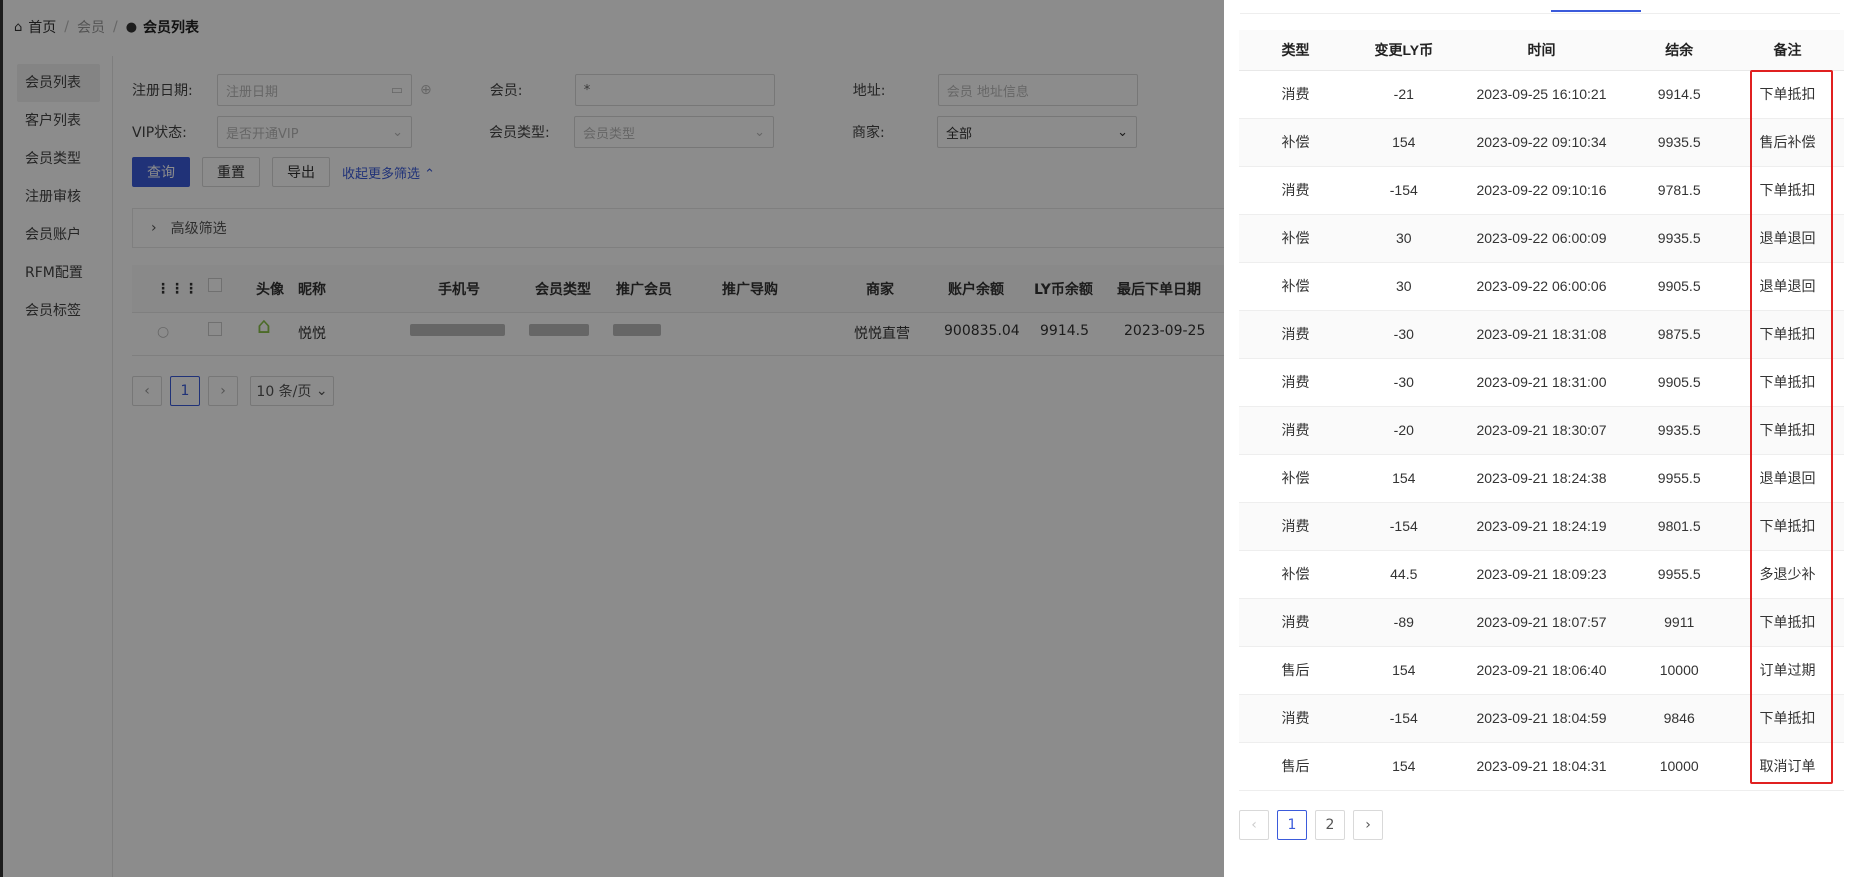 The width and height of the screenshot is (1853, 877). What do you see at coordinates (1679, 190) in the screenshot?
I see `log-cell-balance: 9781.5` at bounding box center [1679, 190].